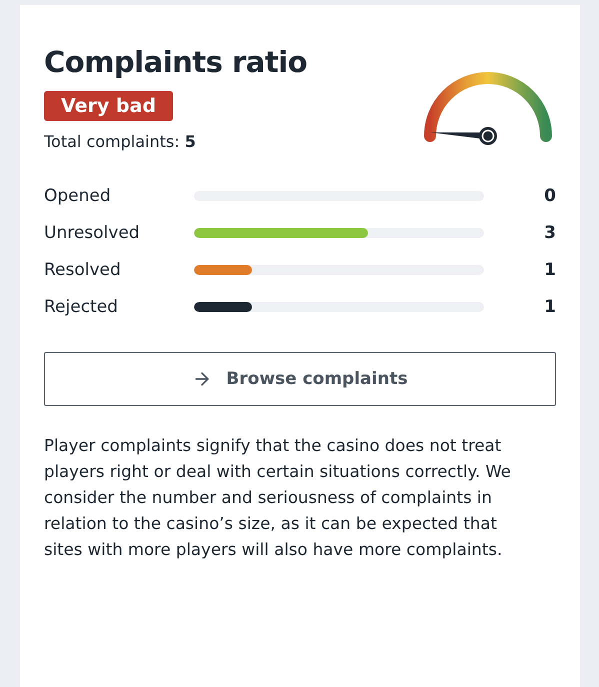  I want to click on browse-complaints-button: Browse complaints, so click(300, 379).